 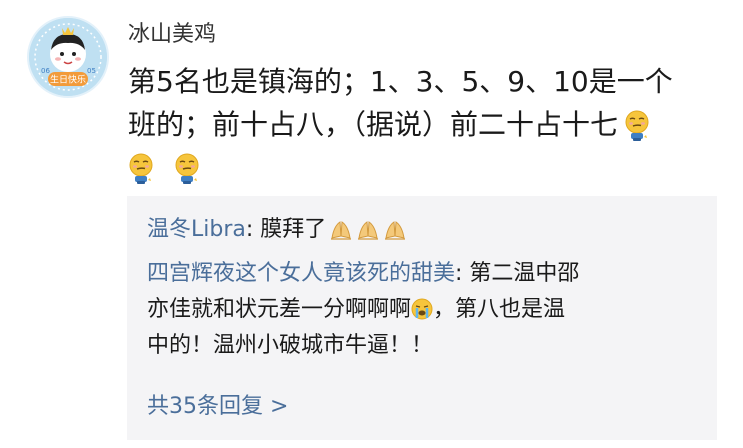 I want to click on comment-text: 亦佳就和状元差一分啊啊啊, so click(x=279, y=309).